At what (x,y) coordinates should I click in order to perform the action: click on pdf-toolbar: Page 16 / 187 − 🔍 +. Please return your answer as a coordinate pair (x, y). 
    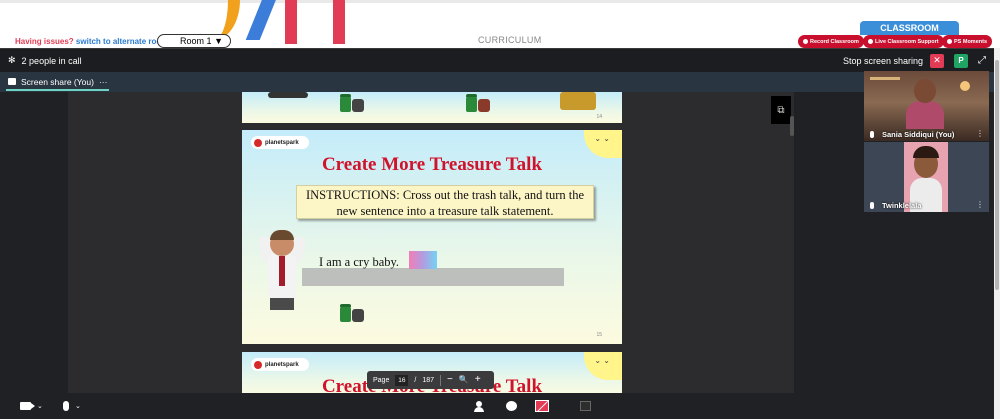
    Looking at the image, I should click on (430, 380).